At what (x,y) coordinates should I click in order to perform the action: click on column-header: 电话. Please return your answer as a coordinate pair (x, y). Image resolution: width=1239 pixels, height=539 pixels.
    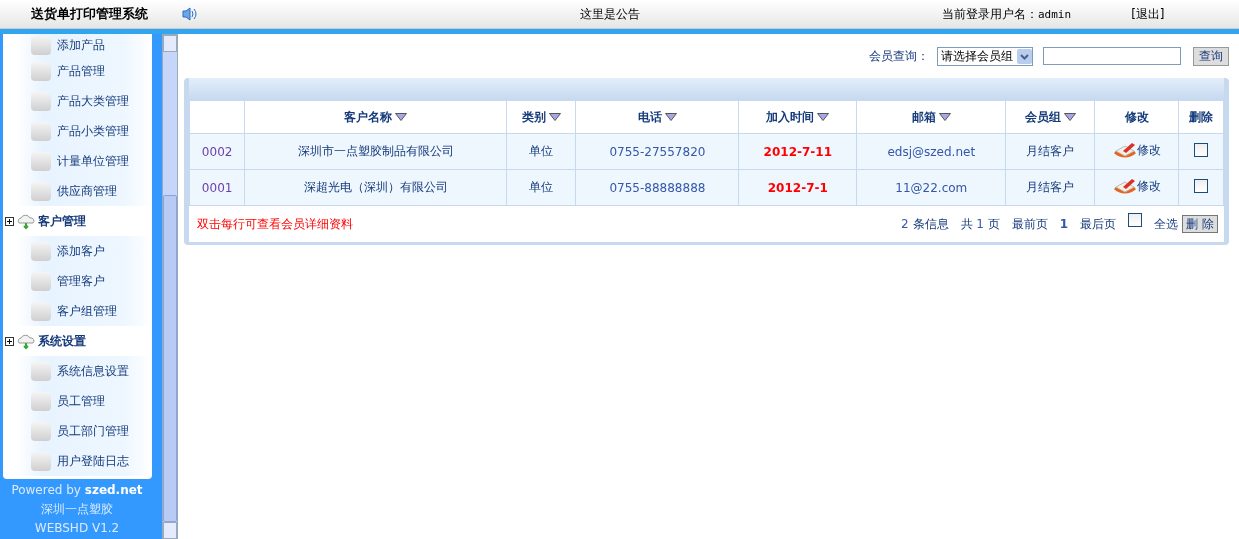
    Looking at the image, I should click on (657, 117).